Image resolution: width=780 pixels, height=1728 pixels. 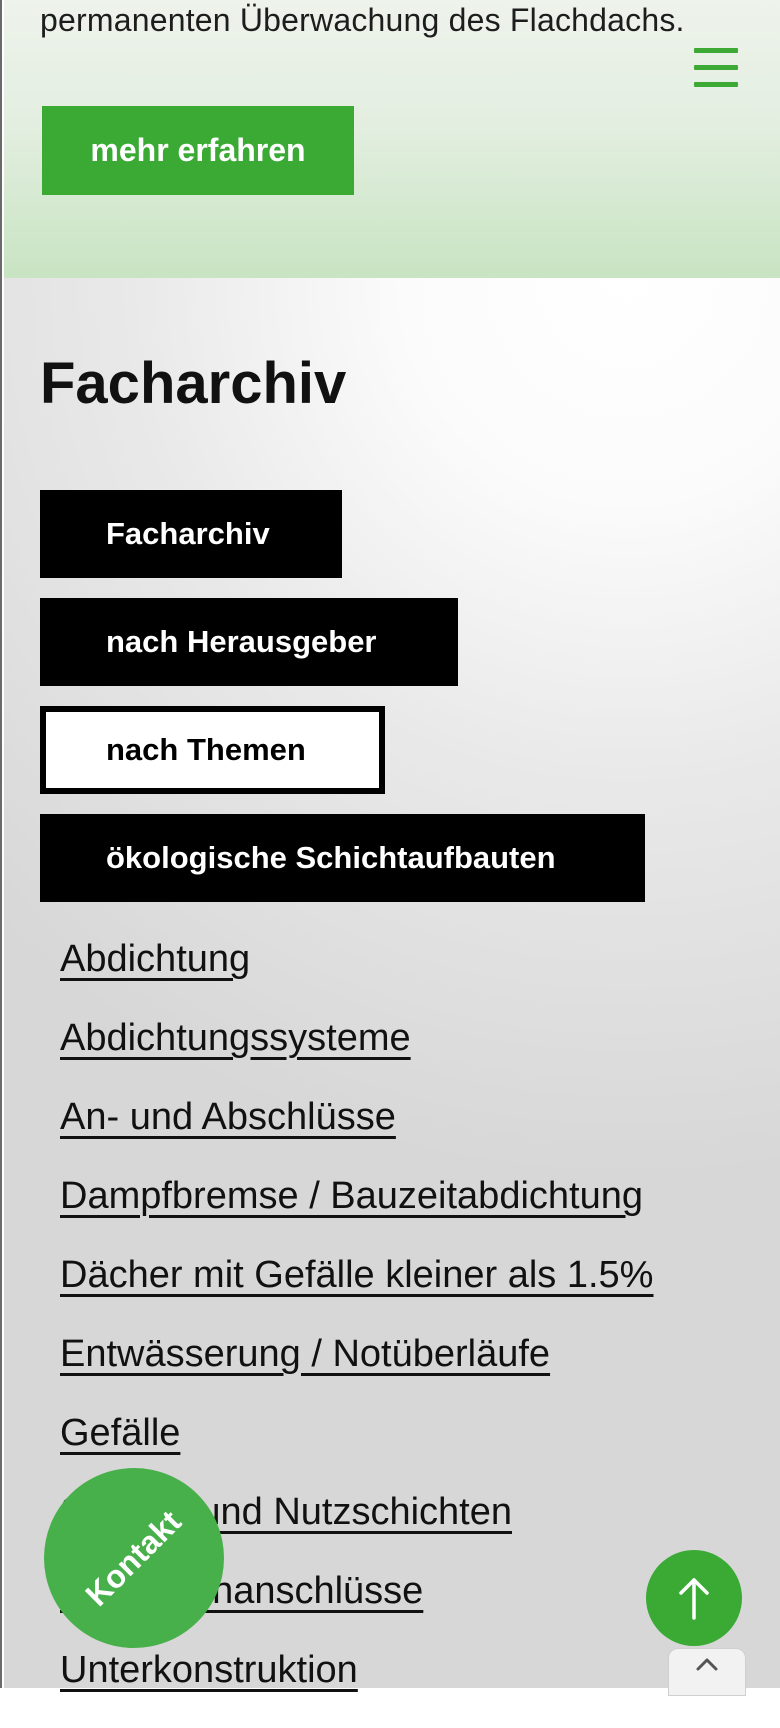 What do you see at coordinates (356, 1275) in the screenshot?
I see `topic-link-daecher-gefaelle: Dächer mit Gefälle kleiner als 1.5%` at bounding box center [356, 1275].